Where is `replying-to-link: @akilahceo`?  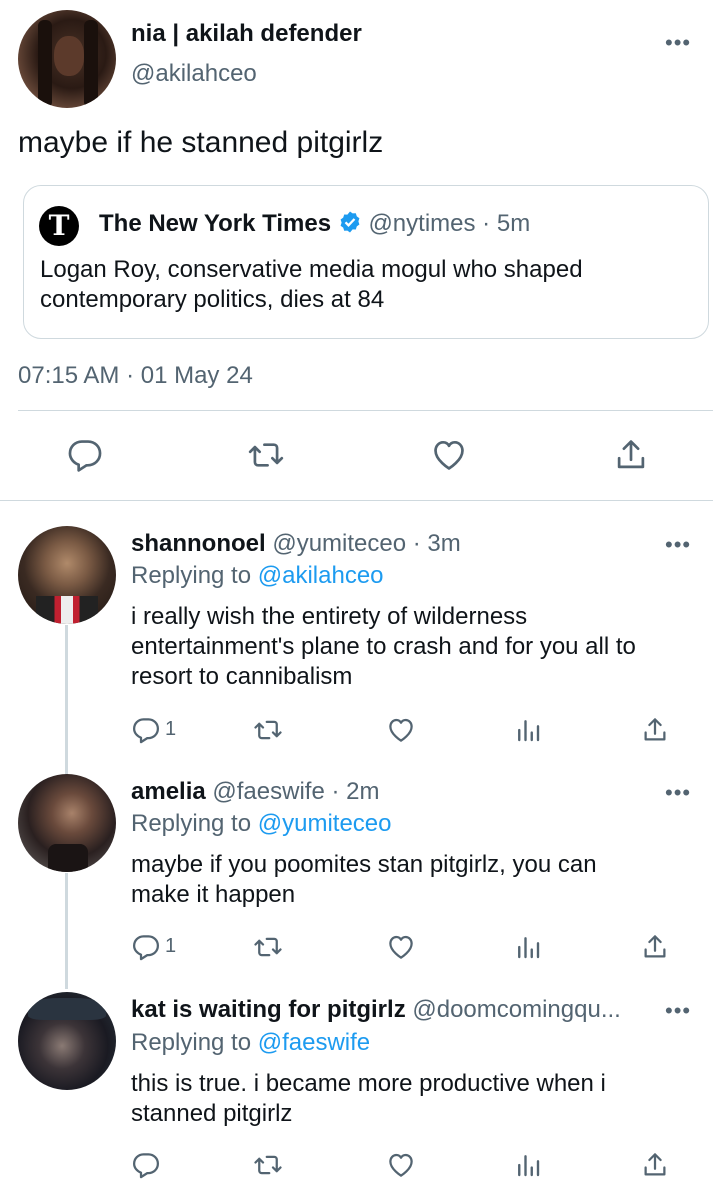
replying-to-link: @akilahceo is located at coordinates (321, 575).